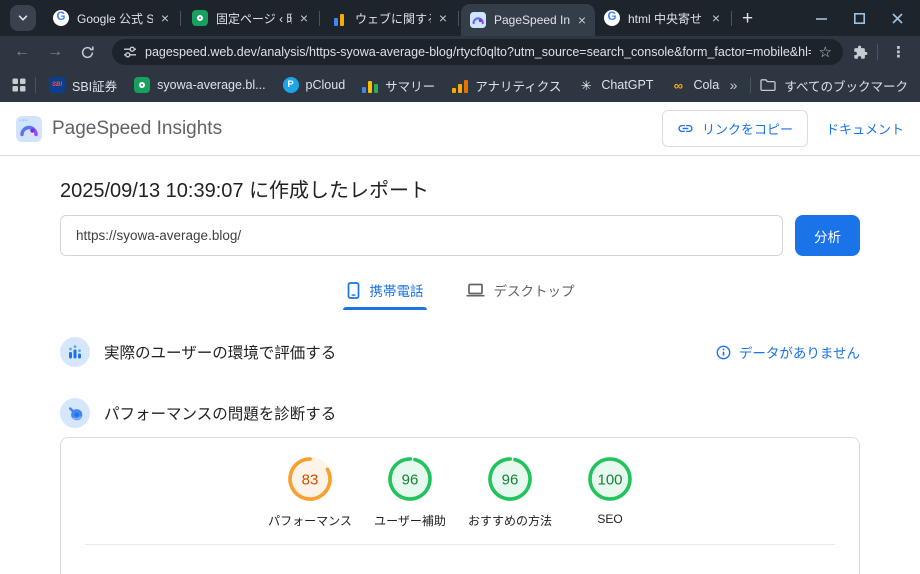 This screenshot has height=574, width=920. I want to click on tab-title: PageSpeed Insights, so click(532, 20).